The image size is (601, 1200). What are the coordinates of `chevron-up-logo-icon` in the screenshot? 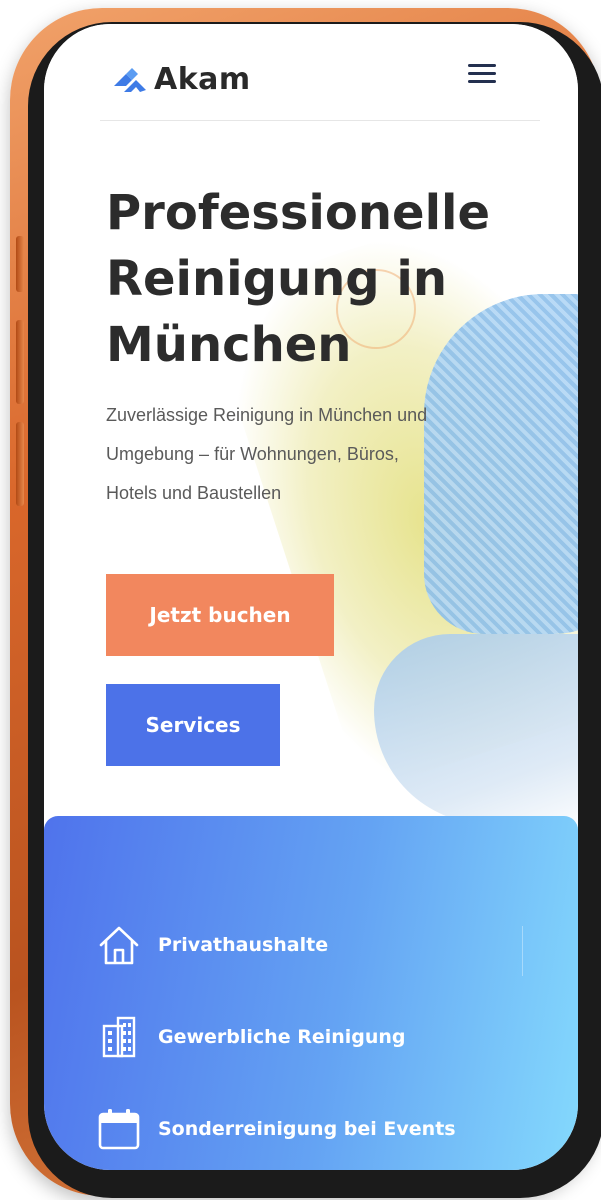 It's located at (130, 79).